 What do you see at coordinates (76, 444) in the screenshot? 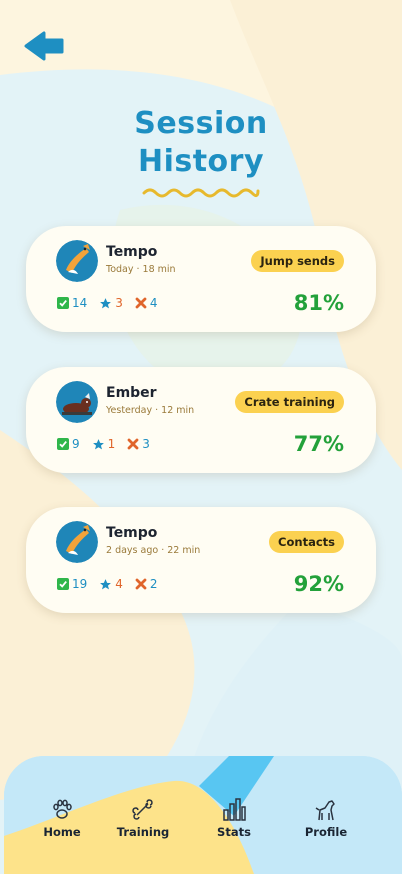
I see `correct-count: 9` at bounding box center [76, 444].